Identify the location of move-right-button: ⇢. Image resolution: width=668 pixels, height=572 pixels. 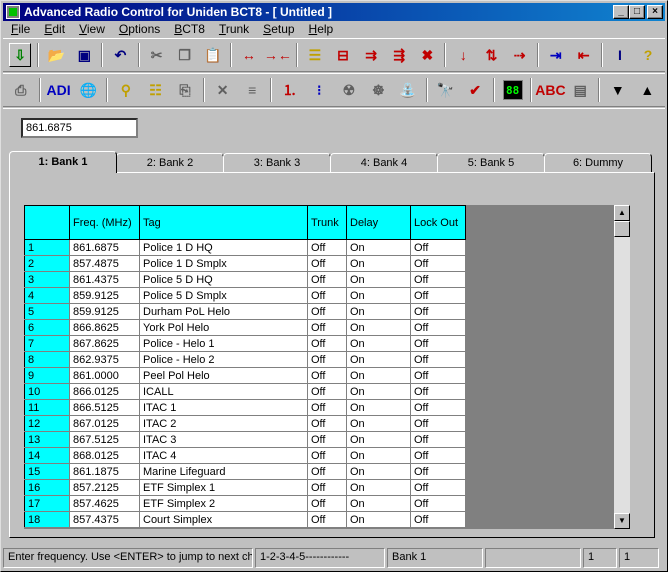
(520, 55).